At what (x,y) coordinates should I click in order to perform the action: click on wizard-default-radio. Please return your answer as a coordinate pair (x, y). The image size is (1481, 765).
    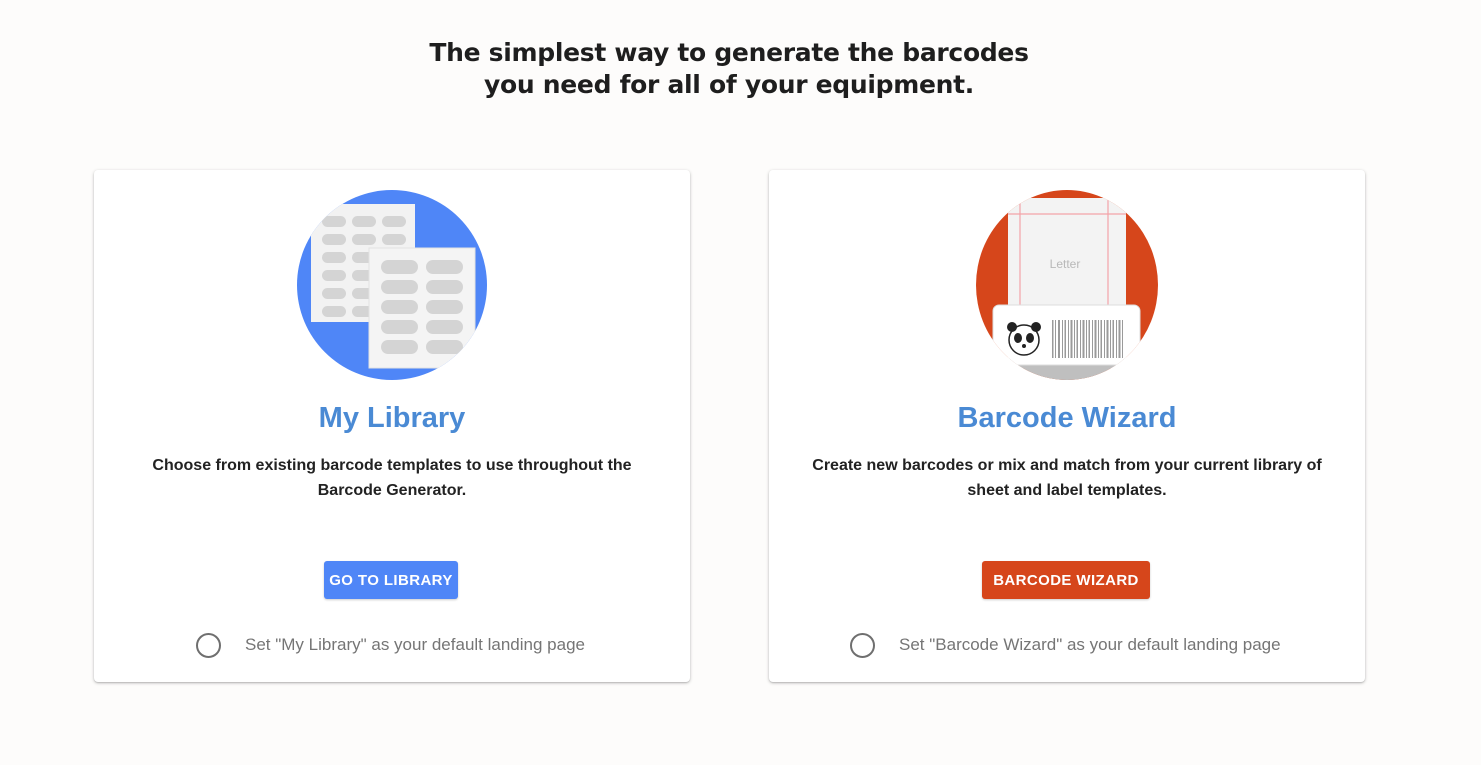
    Looking at the image, I should click on (862, 645).